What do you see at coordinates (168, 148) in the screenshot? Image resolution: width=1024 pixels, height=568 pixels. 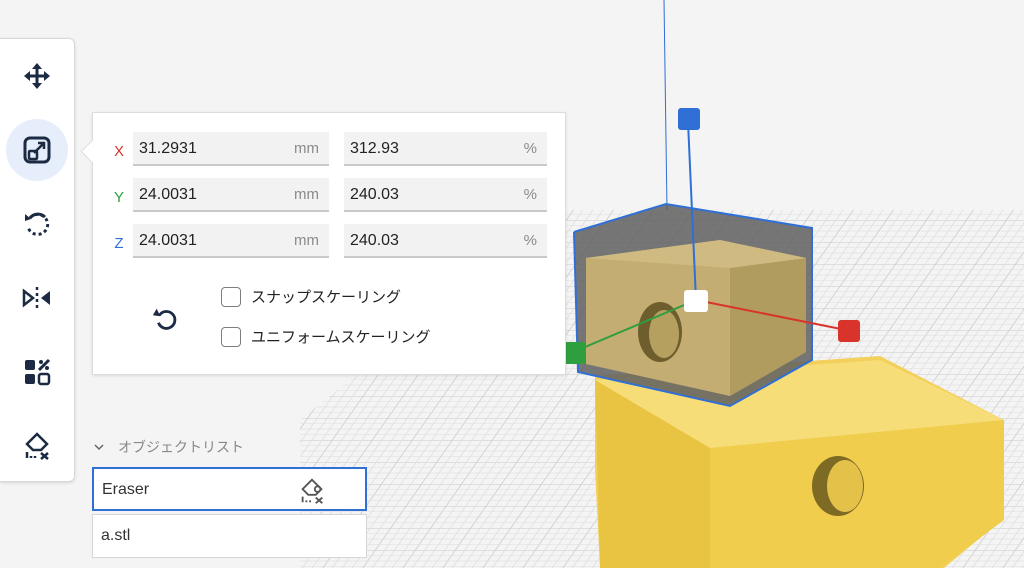 I see `x-size-value: 31.2931` at bounding box center [168, 148].